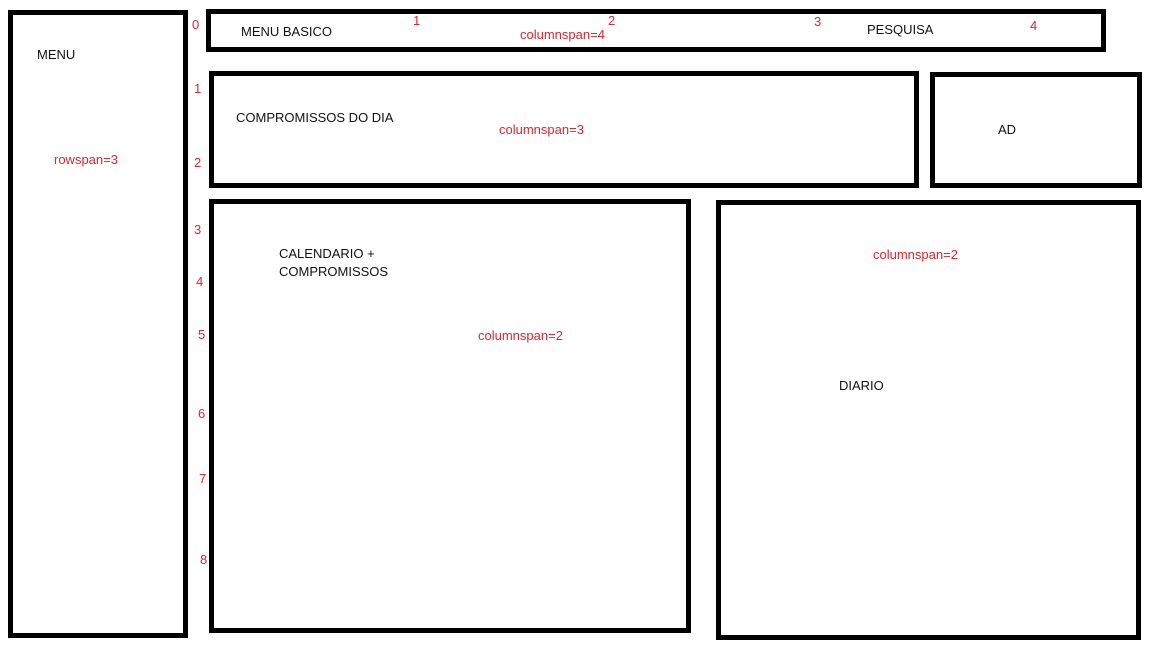  What do you see at coordinates (202, 334) in the screenshot?
I see `row-number-5: 5` at bounding box center [202, 334].